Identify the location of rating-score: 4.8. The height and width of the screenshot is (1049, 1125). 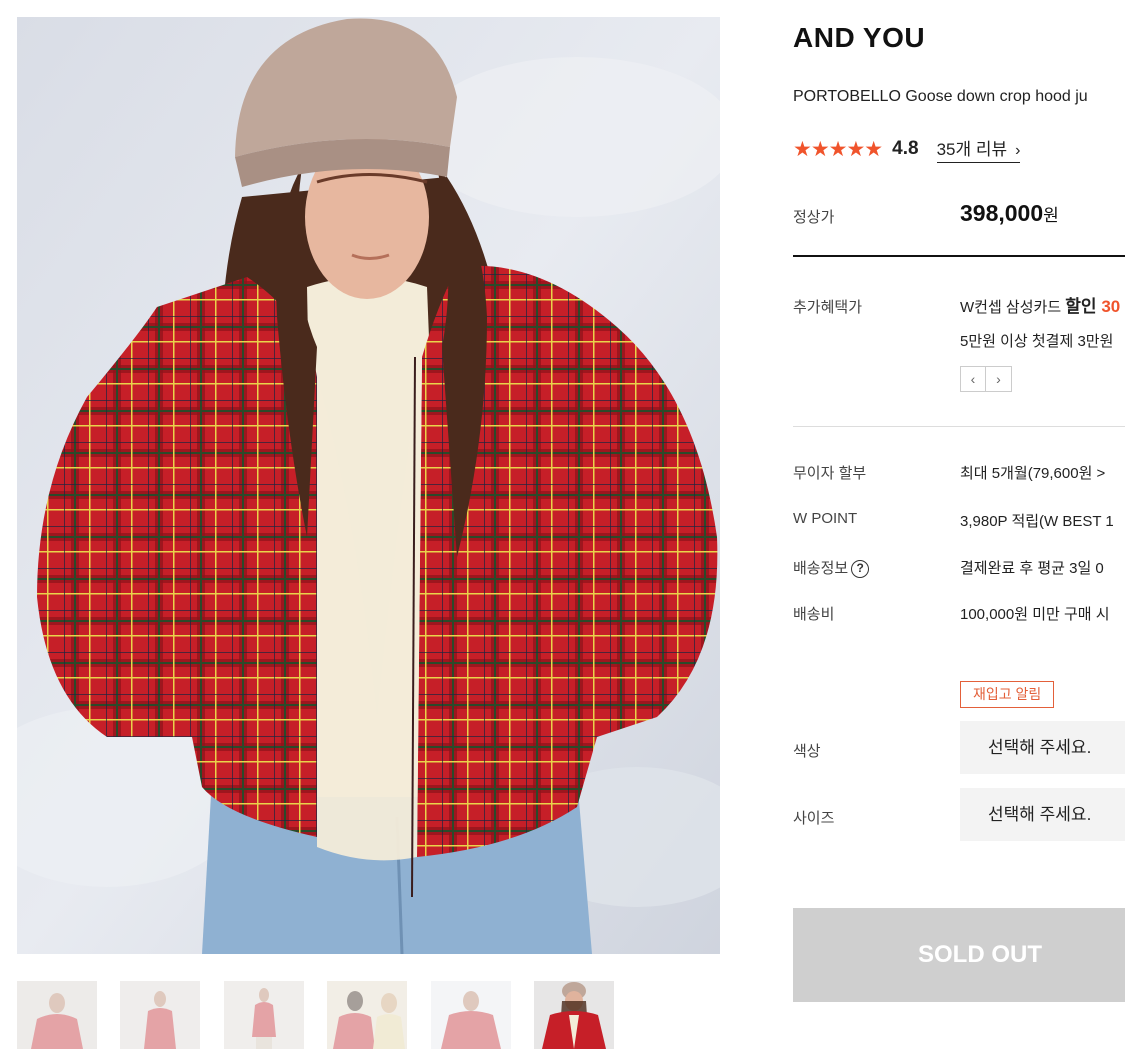
(905, 148).